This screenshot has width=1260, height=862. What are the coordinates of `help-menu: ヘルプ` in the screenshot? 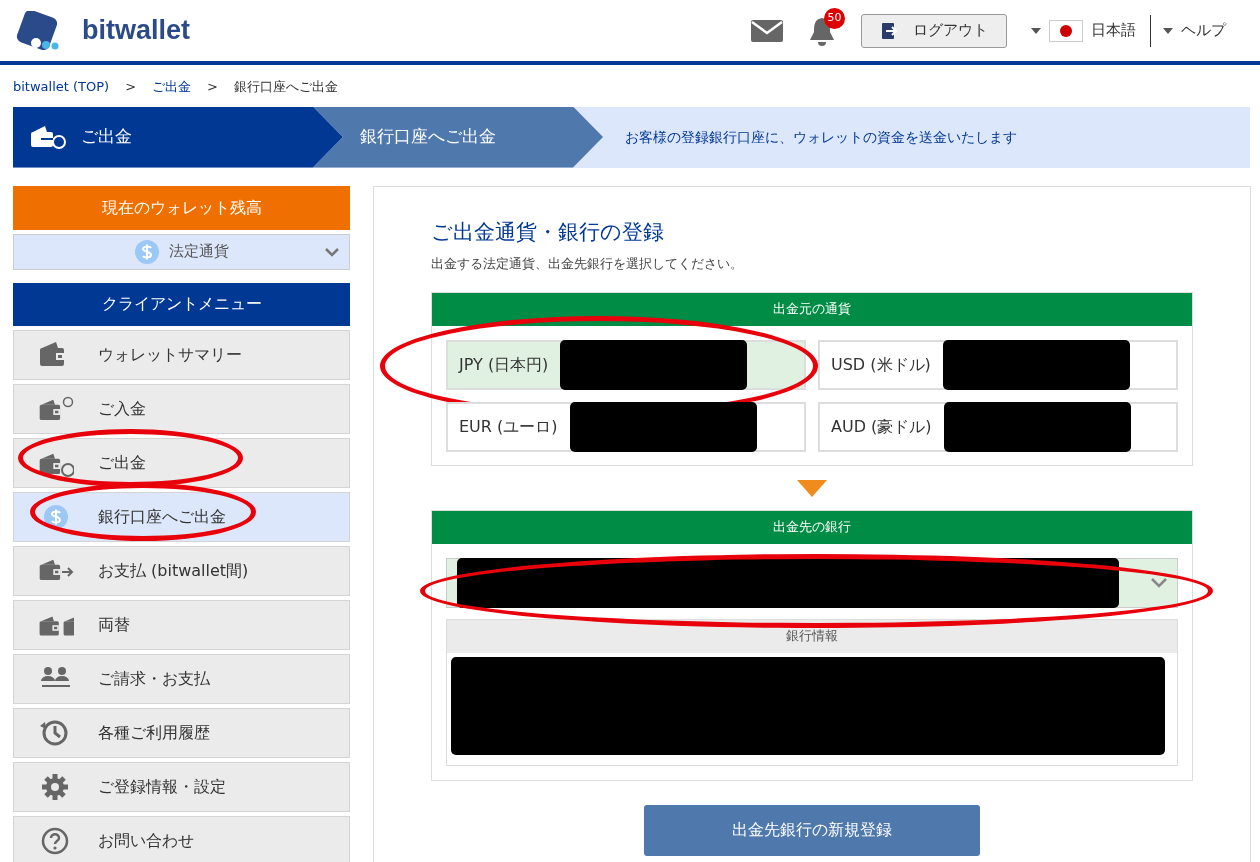 It's located at (1194, 30).